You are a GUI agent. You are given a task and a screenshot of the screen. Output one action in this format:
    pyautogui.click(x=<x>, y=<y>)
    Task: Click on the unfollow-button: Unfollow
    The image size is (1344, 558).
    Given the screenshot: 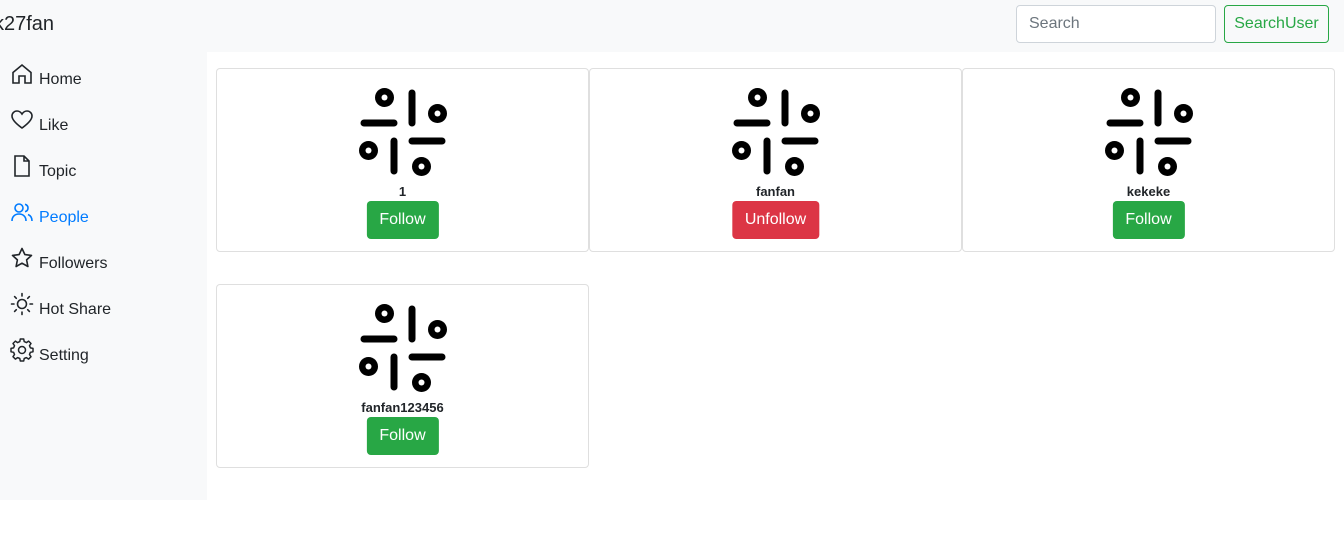 What is the action you would take?
    pyautogui.click(x=775, y=220)
    